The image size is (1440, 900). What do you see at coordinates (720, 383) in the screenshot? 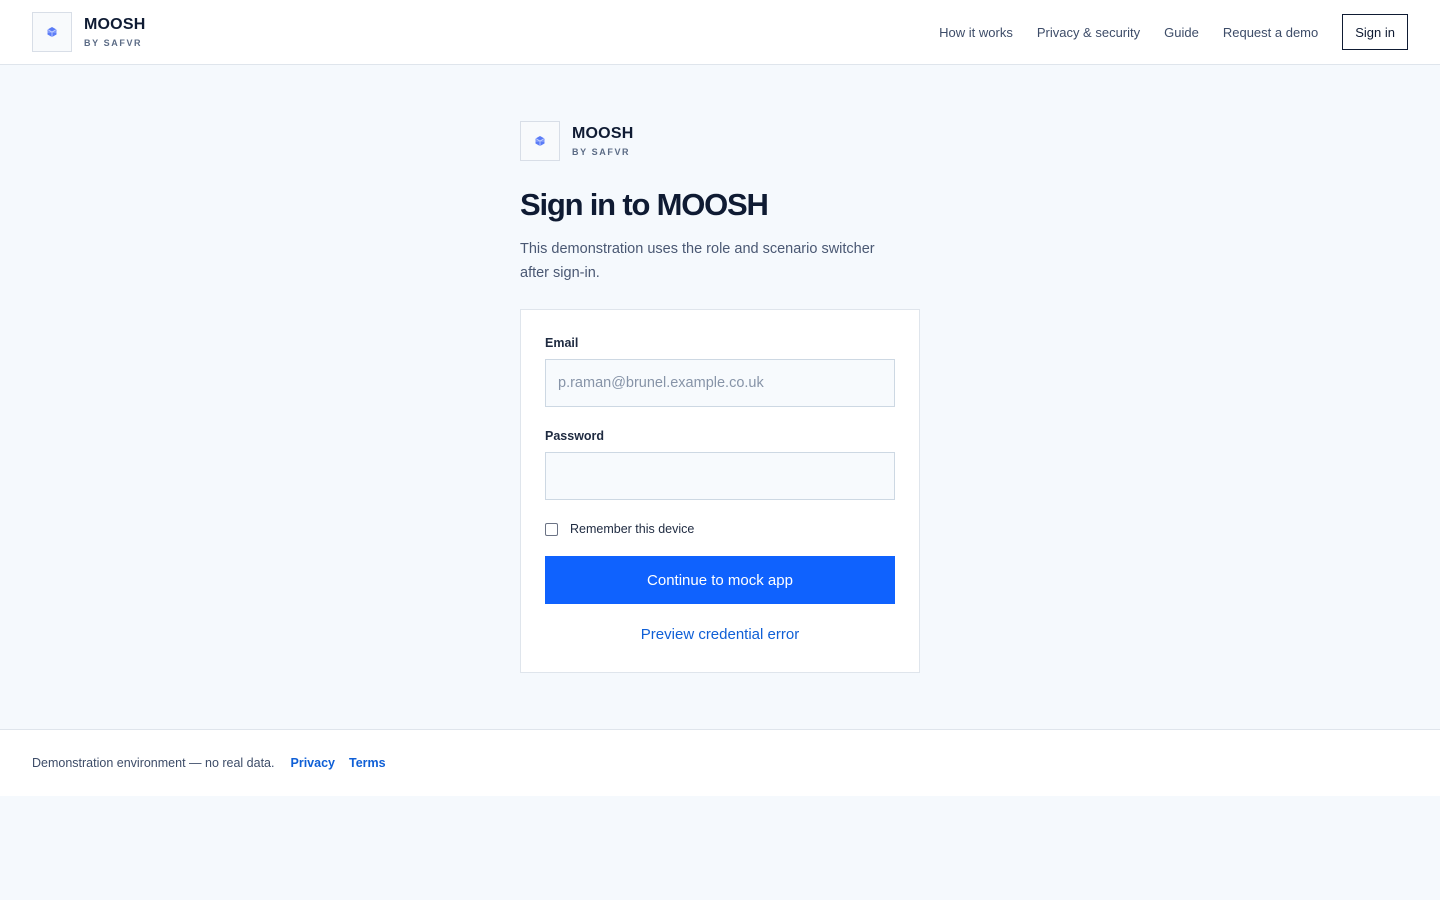
I see `email-field` at bounding box center [720, 383].